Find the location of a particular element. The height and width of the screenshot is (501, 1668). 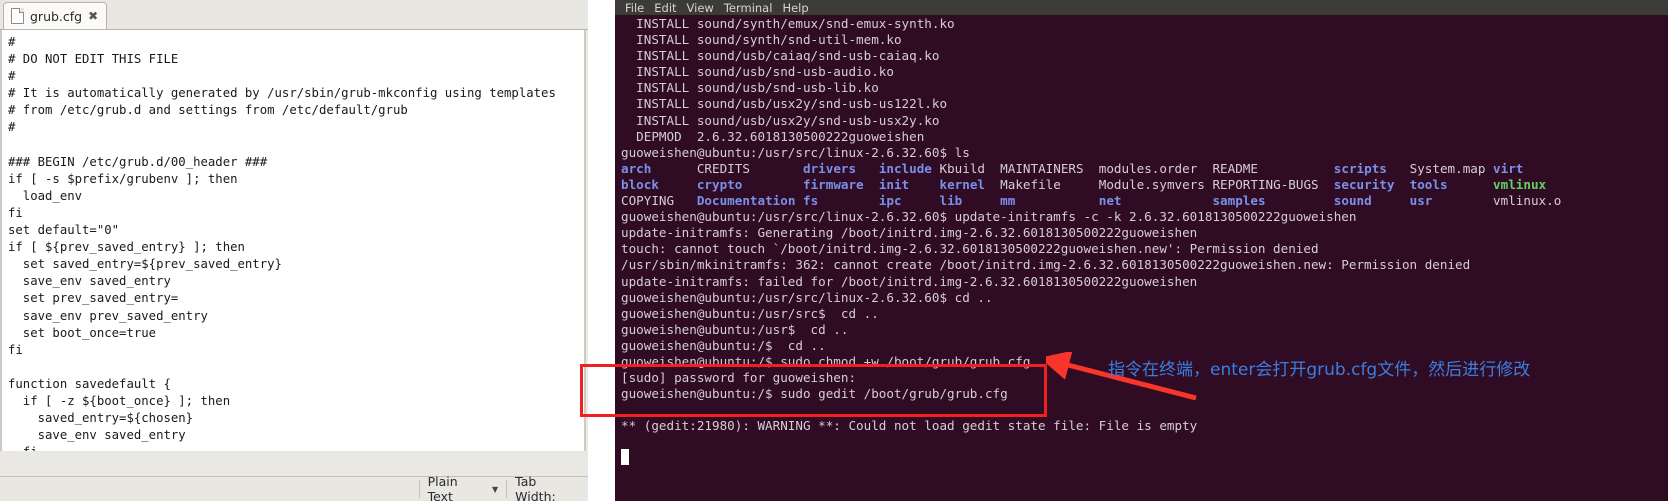

terminal-menu-bar: File Edit View Terminal Help is located at coordinates (1141, 7).